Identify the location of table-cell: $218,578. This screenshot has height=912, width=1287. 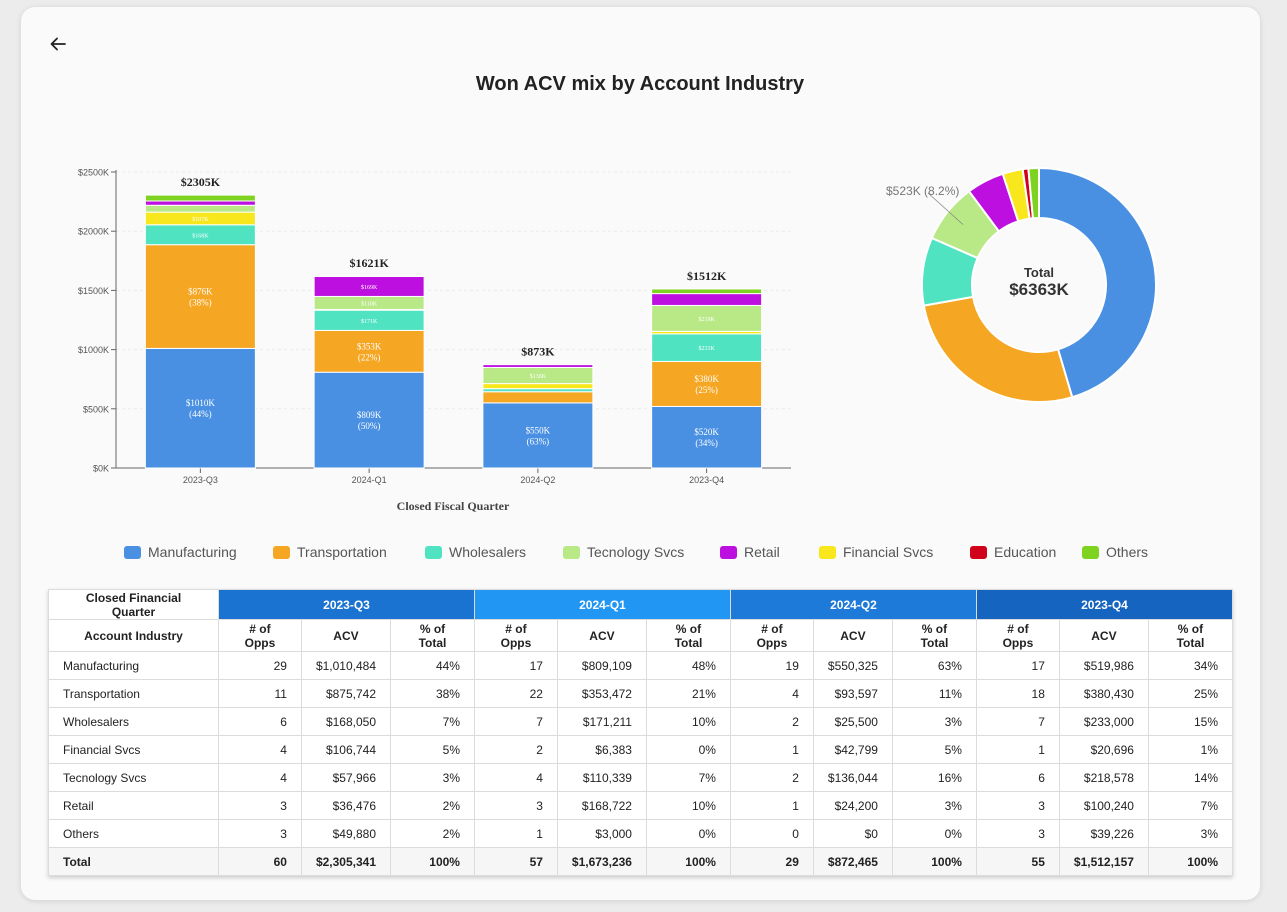
(1103, 777).